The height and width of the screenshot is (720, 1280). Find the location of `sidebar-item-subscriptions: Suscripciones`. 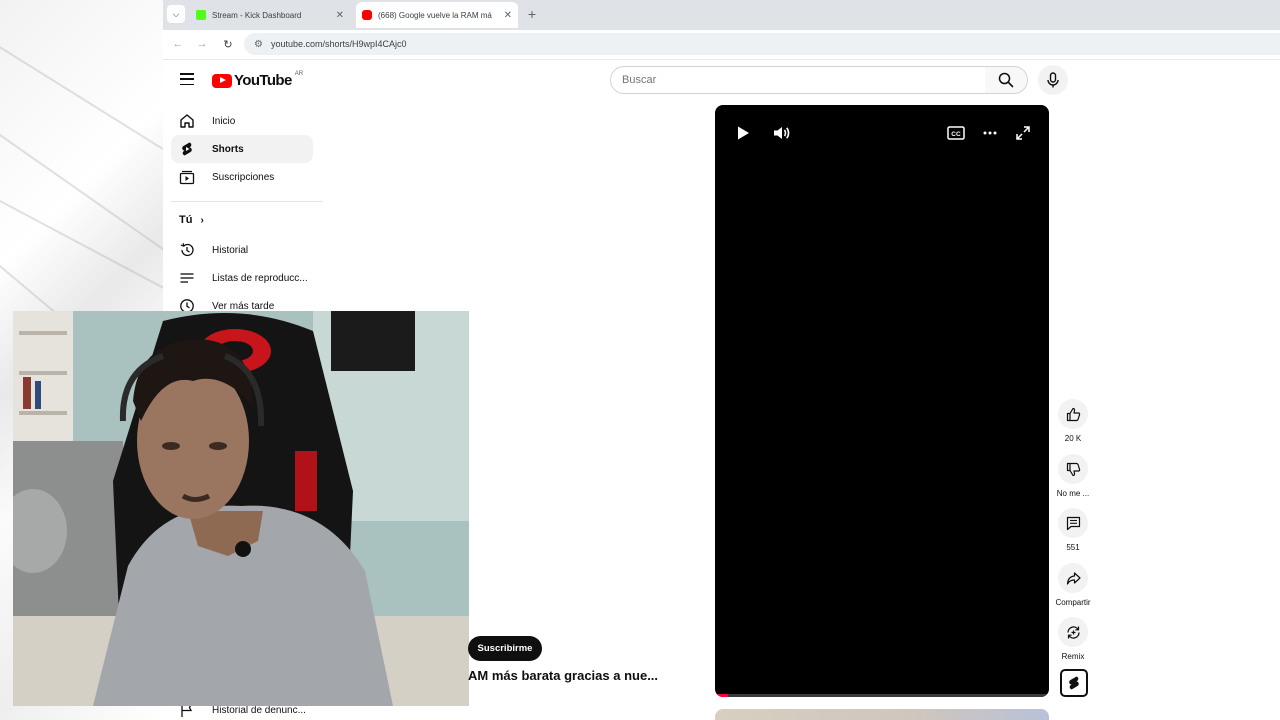

sidebar-item-subscriptions: Suscripciones is located at coordinates (242, 177).